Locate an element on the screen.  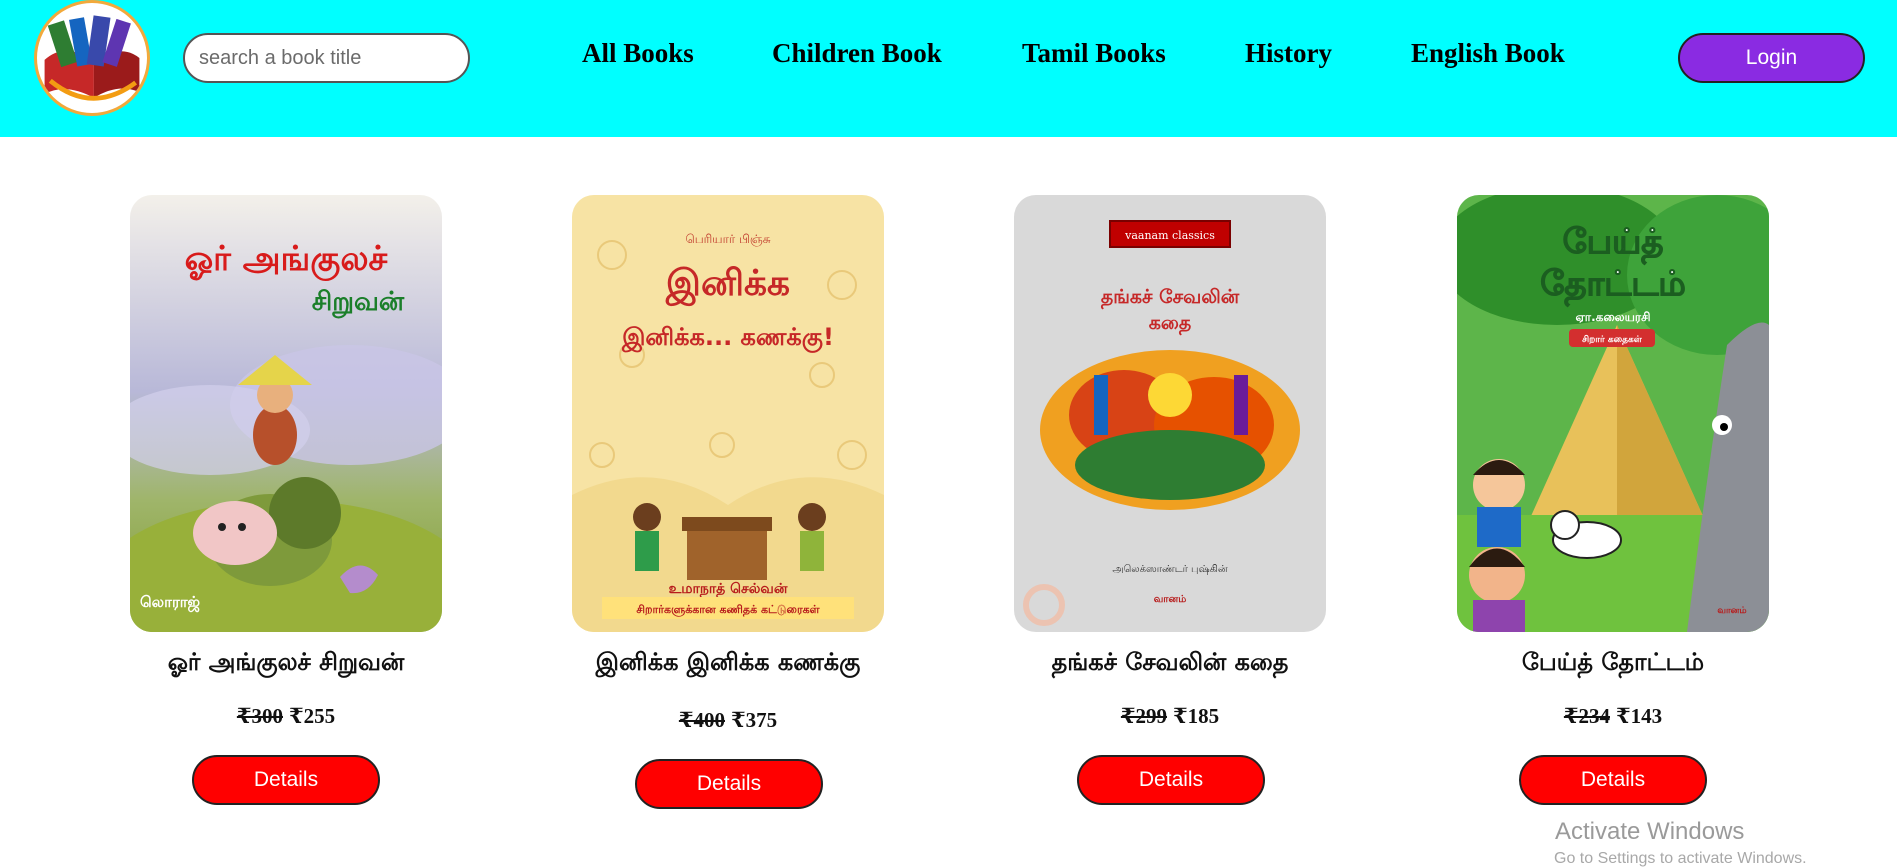
book-price: ₹234 ₹143 is located at coordinates (1613, 716).